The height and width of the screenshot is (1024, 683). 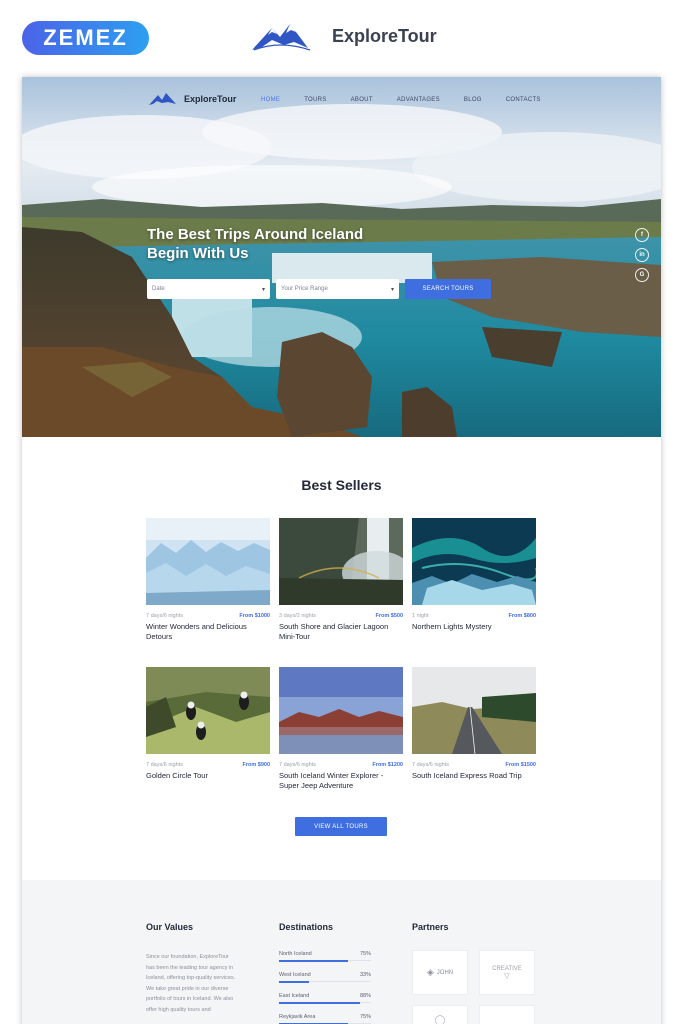 I want to click on circle-logo-icon: ◯, so click(x=440, y=1019).